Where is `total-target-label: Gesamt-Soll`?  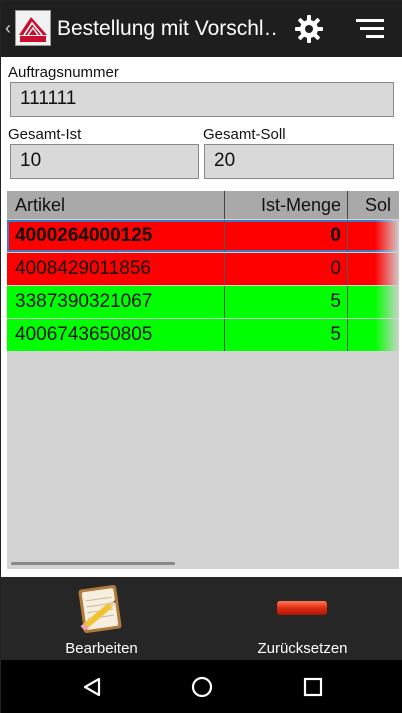 total-target-label: Gesamt-Soll is located at coordinates (244, 134).